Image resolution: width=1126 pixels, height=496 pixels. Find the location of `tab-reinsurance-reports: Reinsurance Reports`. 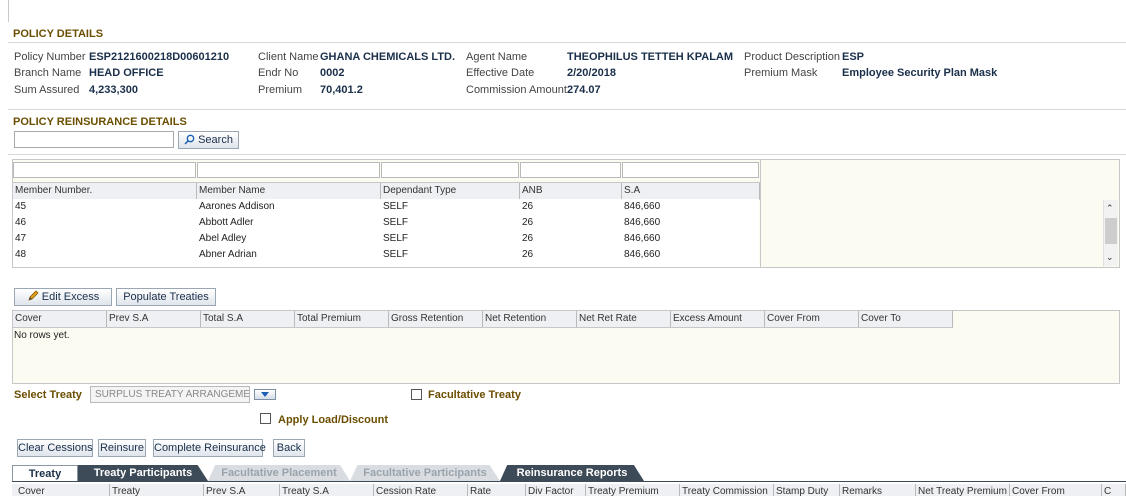

tab-reinsurance-reports: Reinsurance Reports is located at coordinates (572, 473).